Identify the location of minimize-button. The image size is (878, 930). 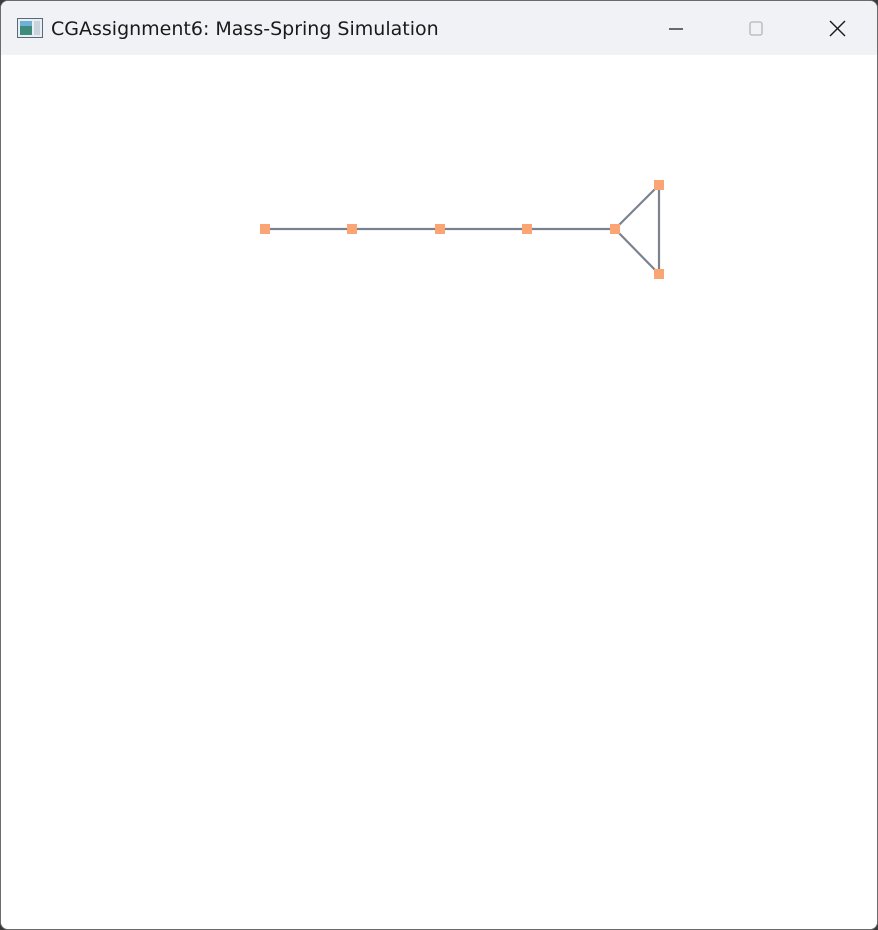
(676, 28).